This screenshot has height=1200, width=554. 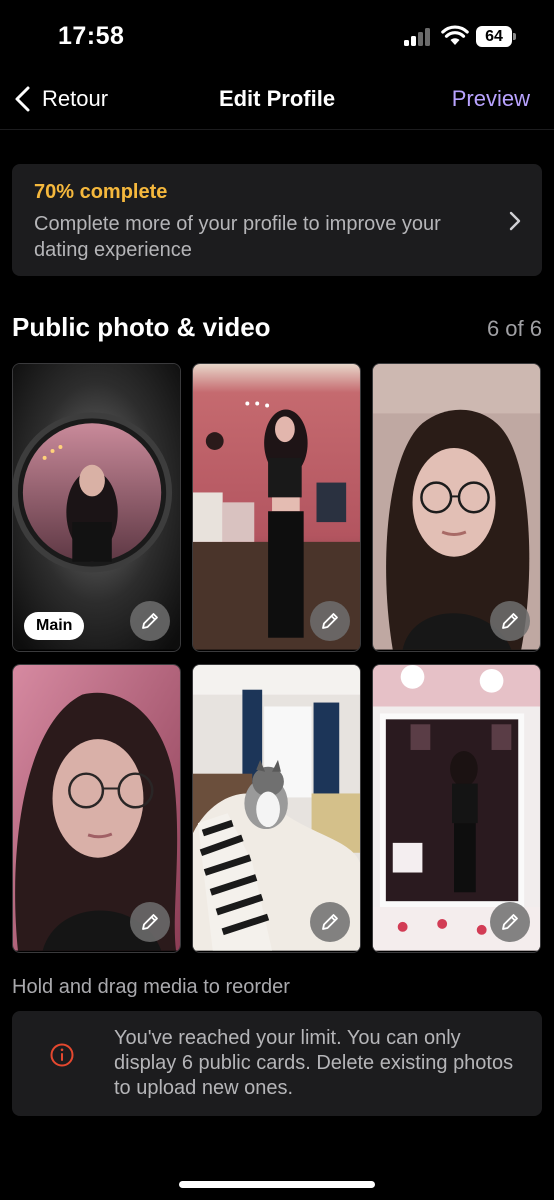 I want to click on main-badge: Main, so click(x=54, y=626).